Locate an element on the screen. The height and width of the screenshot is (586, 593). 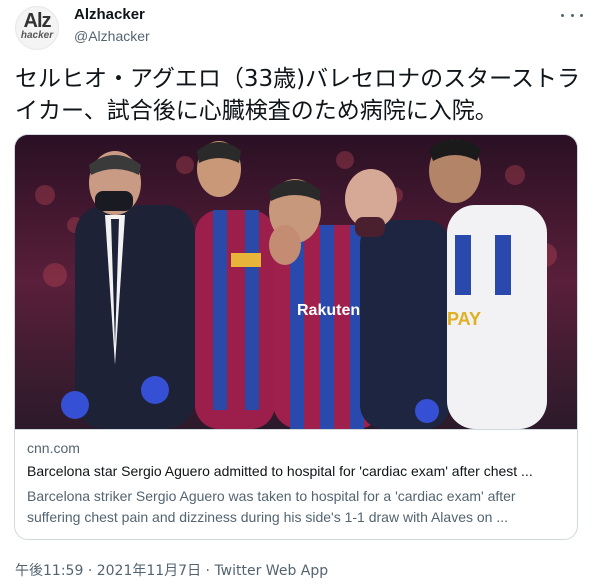
tweet-header: Alz hacker Alzhacker @Alzhacker is located at coordinates (299, 28).